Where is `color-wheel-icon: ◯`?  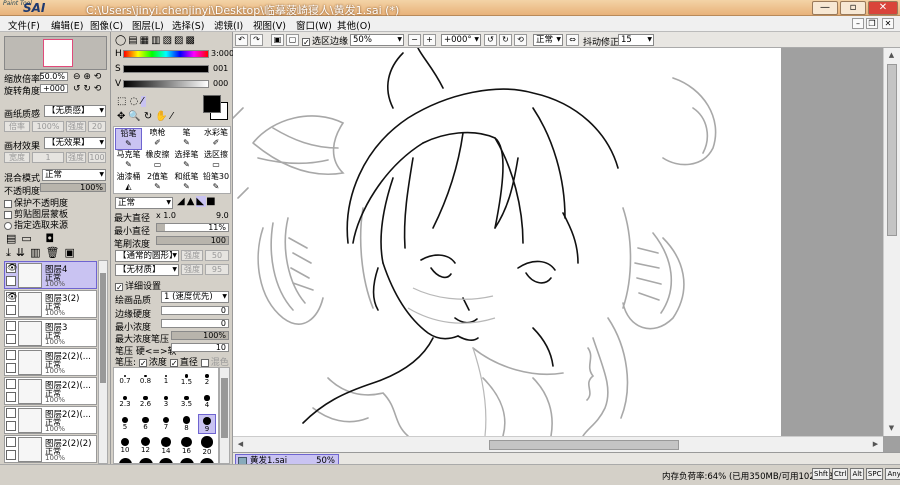 color-wheel-icon: ◯ is located at coordinates (121, 40).